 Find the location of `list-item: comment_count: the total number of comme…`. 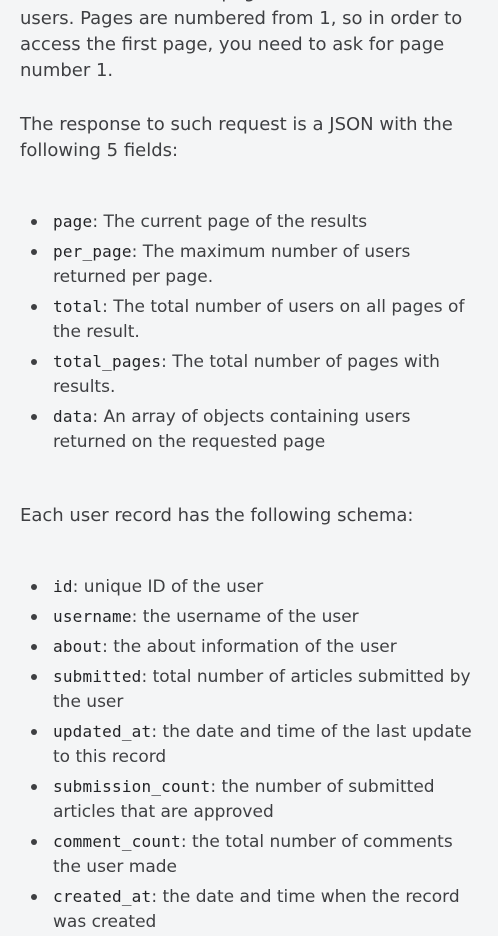

list-item: comment_count: the total number of comme… is located at coordinates (251, 854).